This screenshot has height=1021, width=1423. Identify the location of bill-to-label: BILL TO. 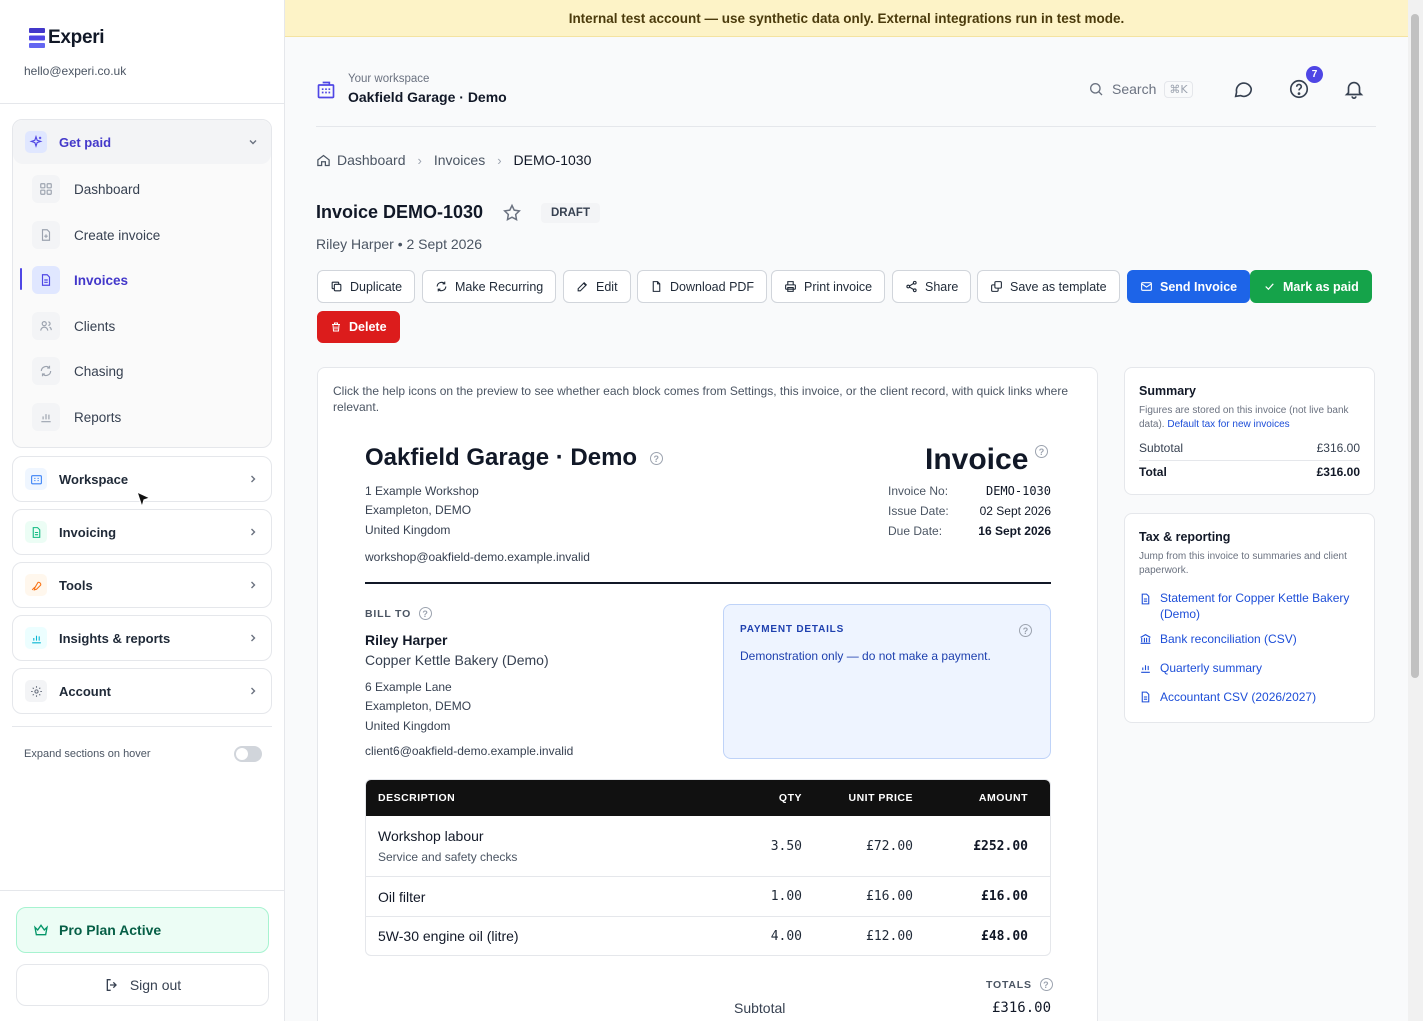
(388, 613).